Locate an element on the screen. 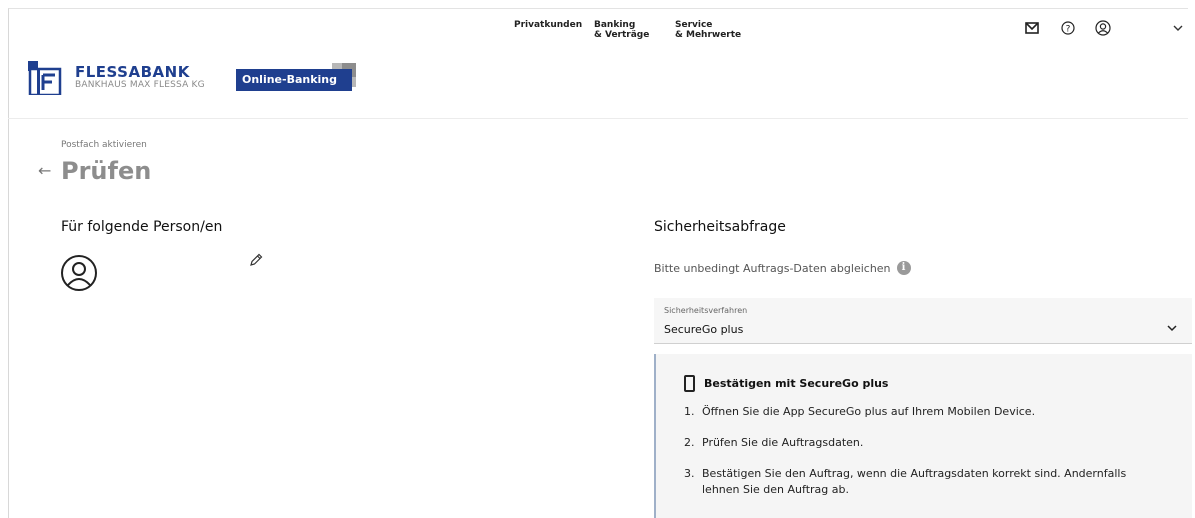 The height and width of the screenshot is (518, 1195). nav-item-label: Service is located at coordinates (694, 25).